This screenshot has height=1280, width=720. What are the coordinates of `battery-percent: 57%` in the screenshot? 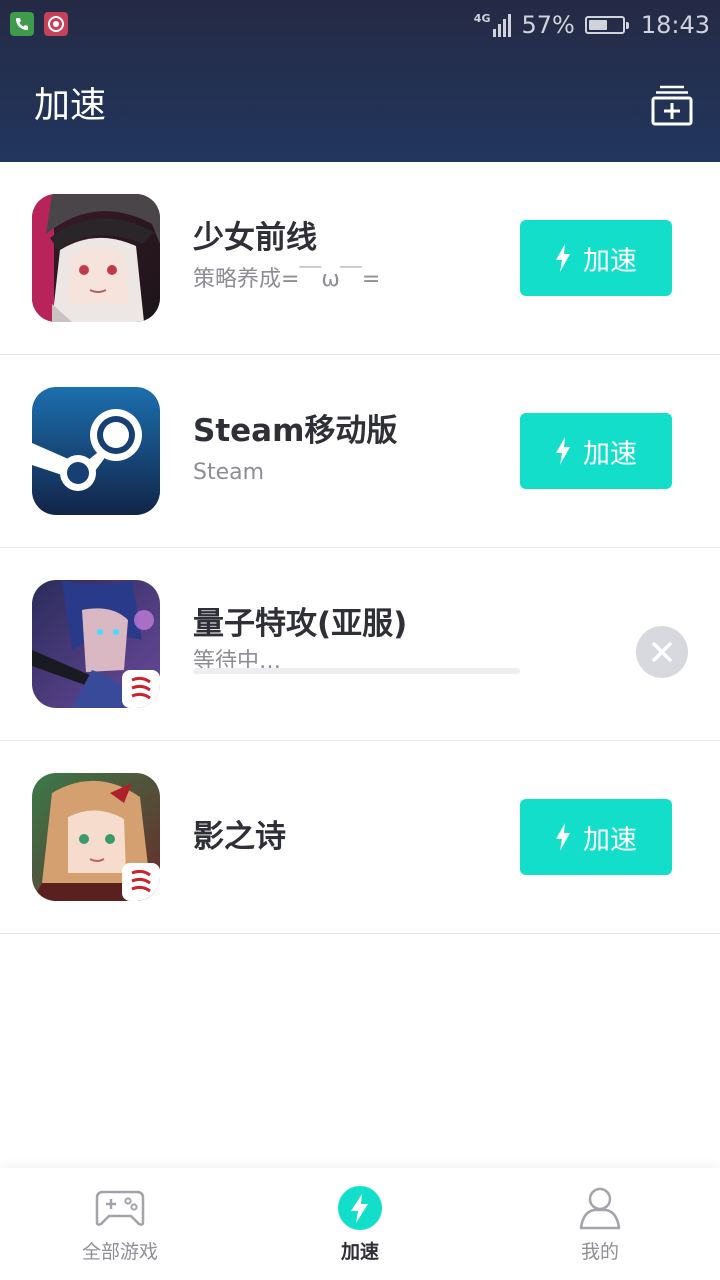 It's located at (548, 25).